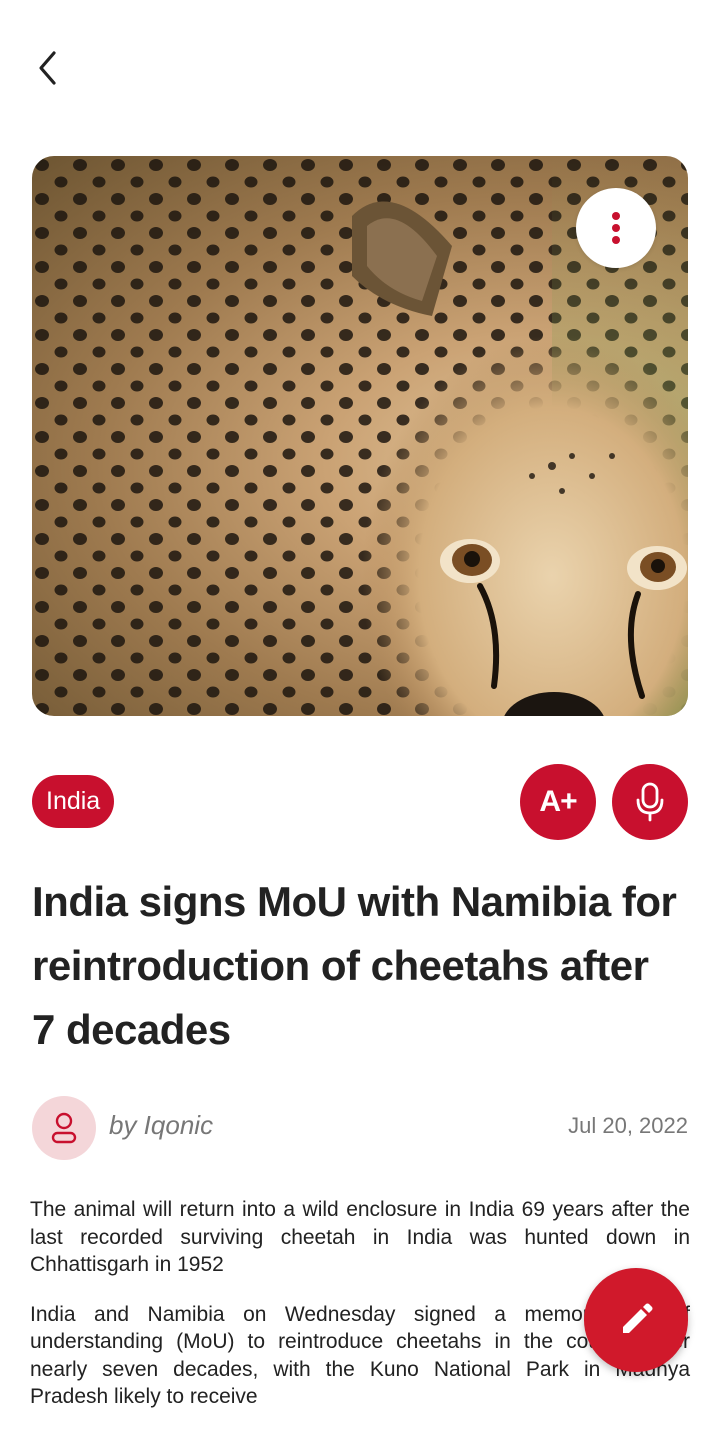 The height and width of the screenshot is (1433, 719). I want to click on edit-fab-button, so click(636, 1320).